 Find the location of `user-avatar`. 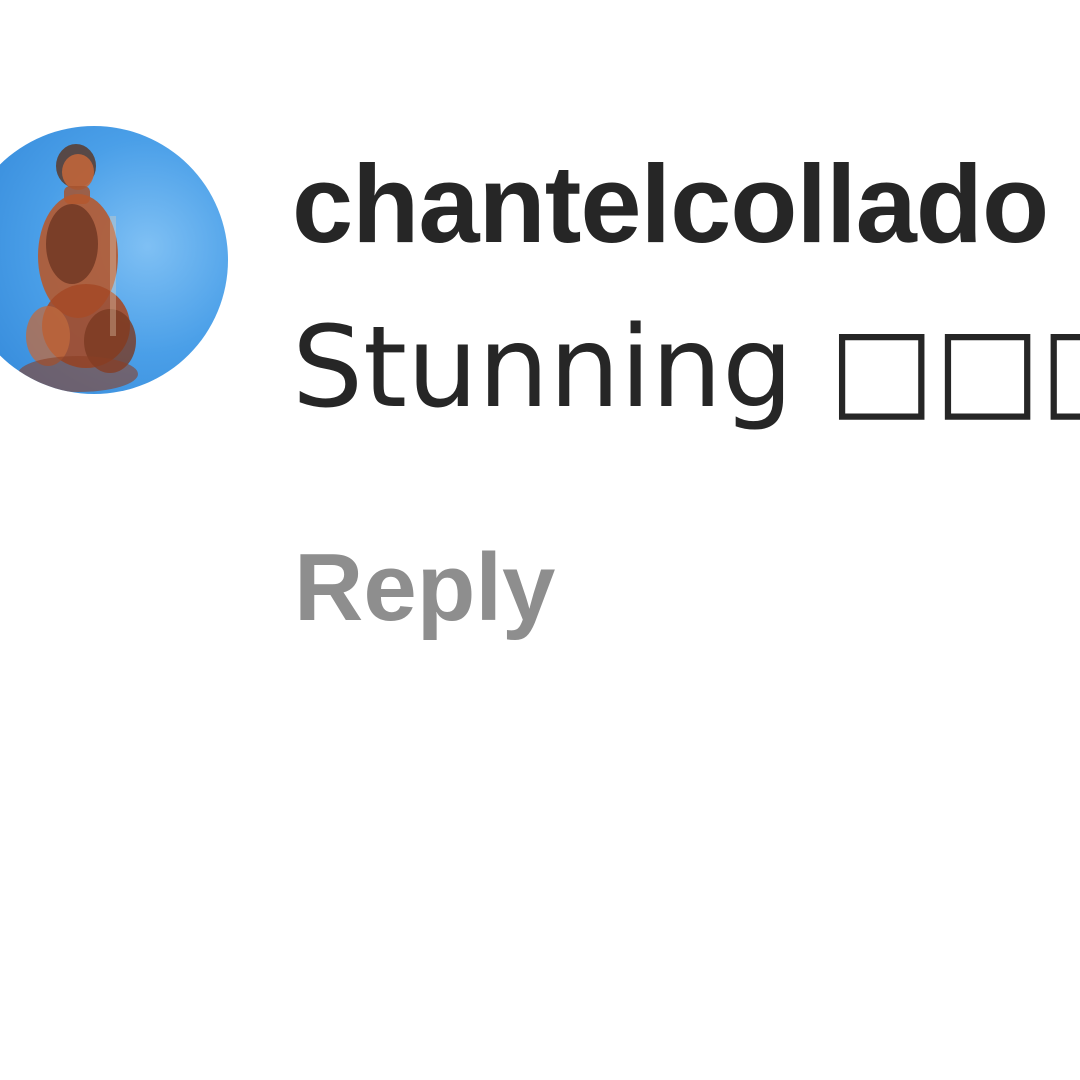

user-avatar is located at coordinates (114, 260).